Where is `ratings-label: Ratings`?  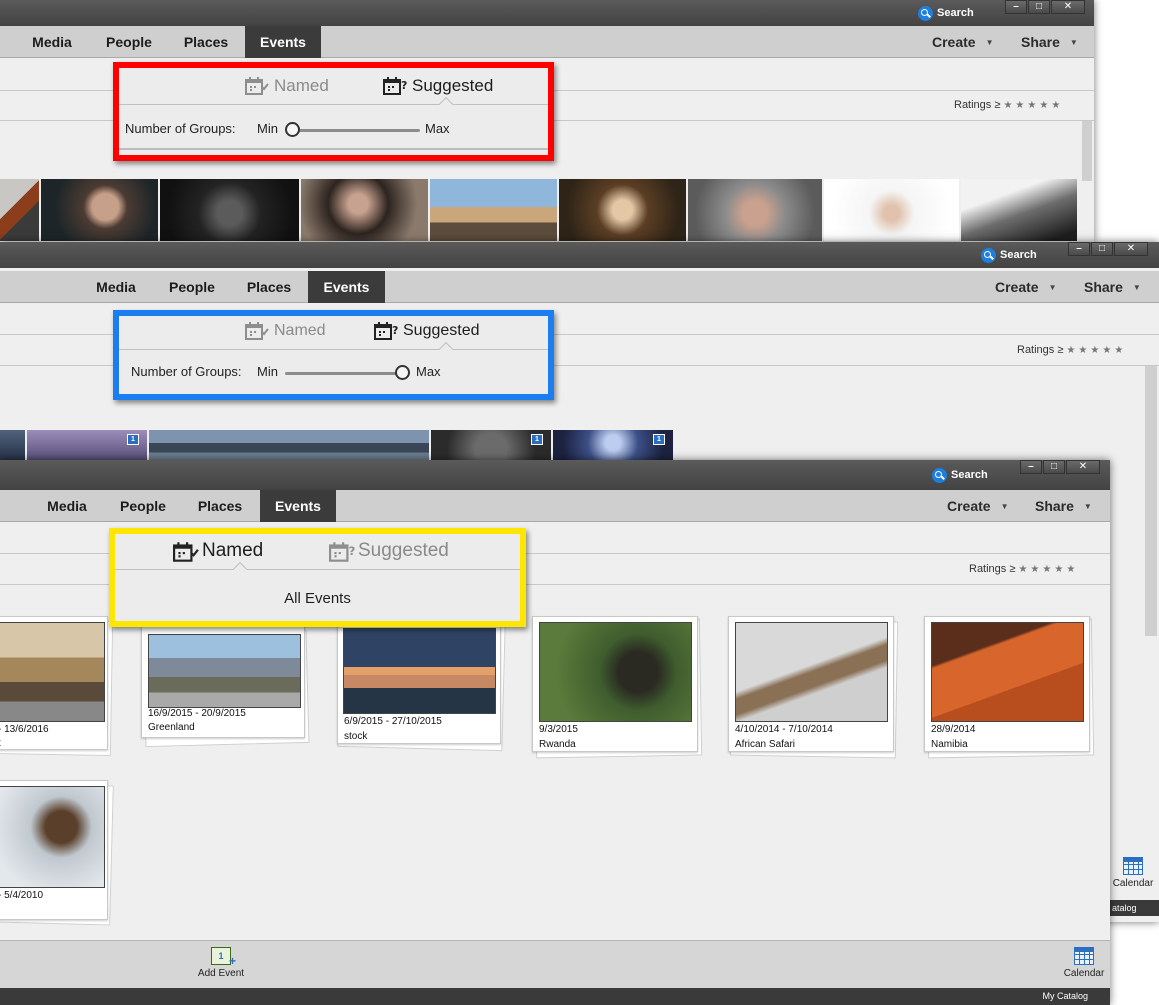
ratings-label: Ratings is located at coordinates (973, 105).